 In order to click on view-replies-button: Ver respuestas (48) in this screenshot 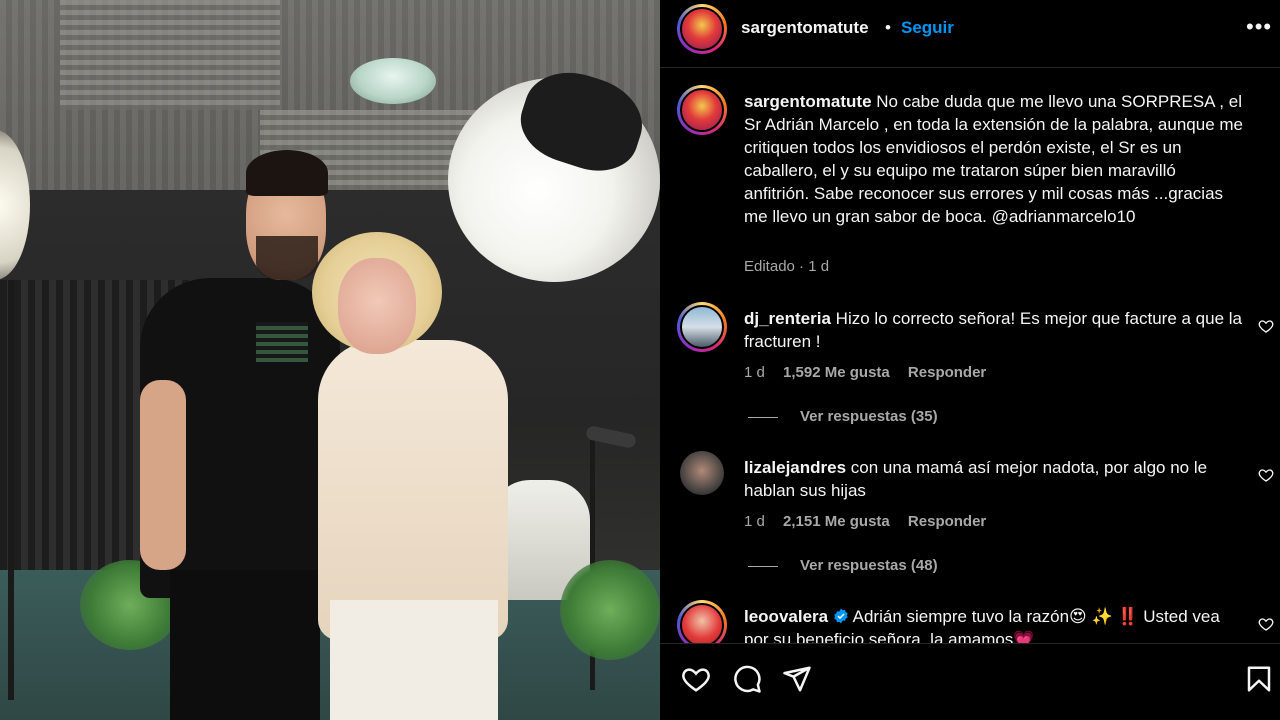, I will do `click(843, 565)`.